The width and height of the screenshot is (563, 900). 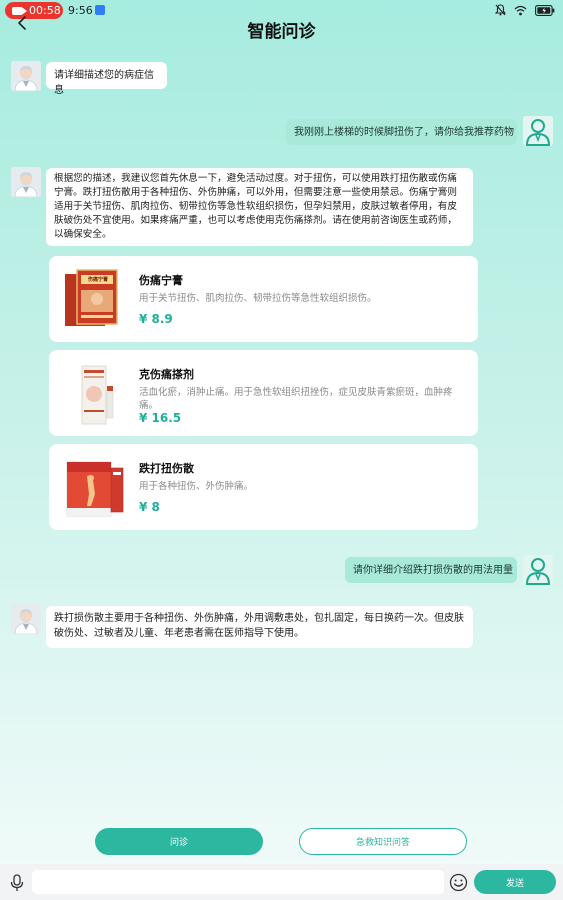 I want to click on emoji-icon, so click(x=458, y=882).